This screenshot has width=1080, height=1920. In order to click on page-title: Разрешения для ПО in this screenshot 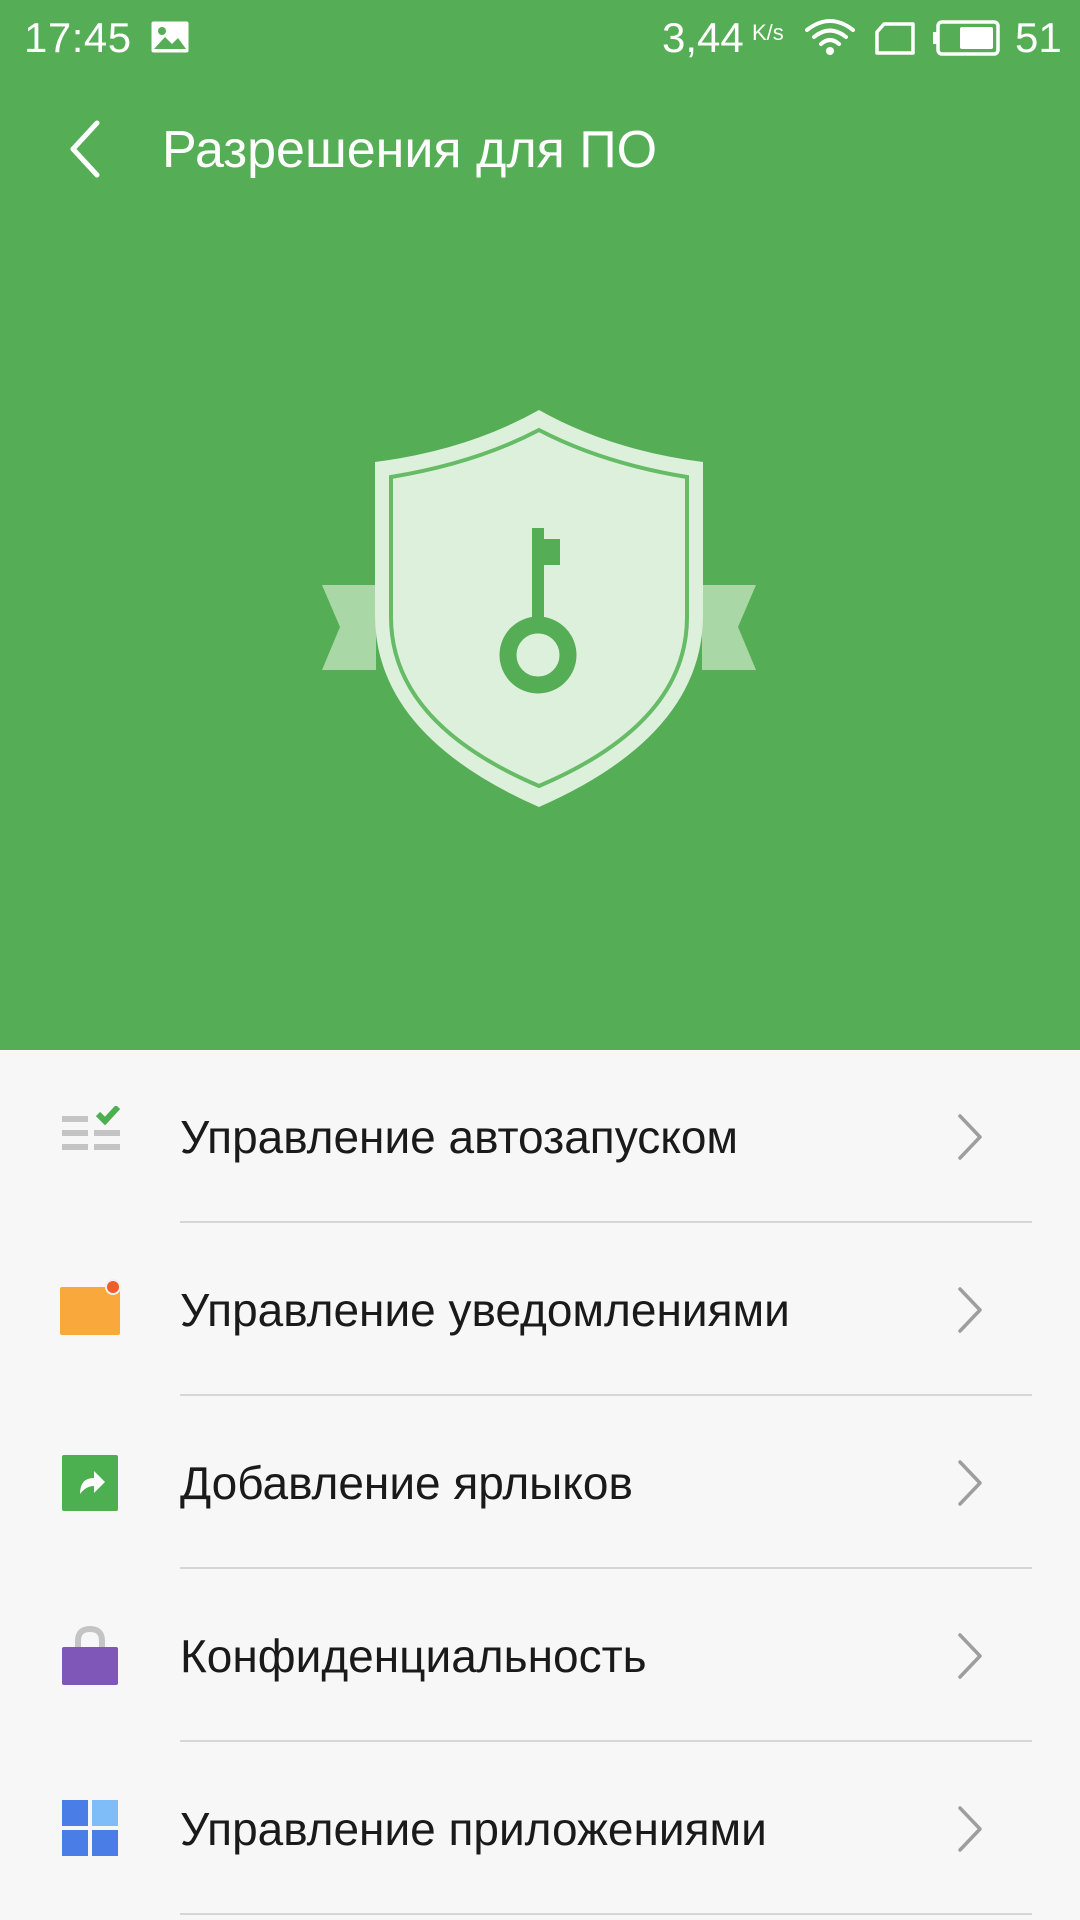, I will do `click(410, 150)`.